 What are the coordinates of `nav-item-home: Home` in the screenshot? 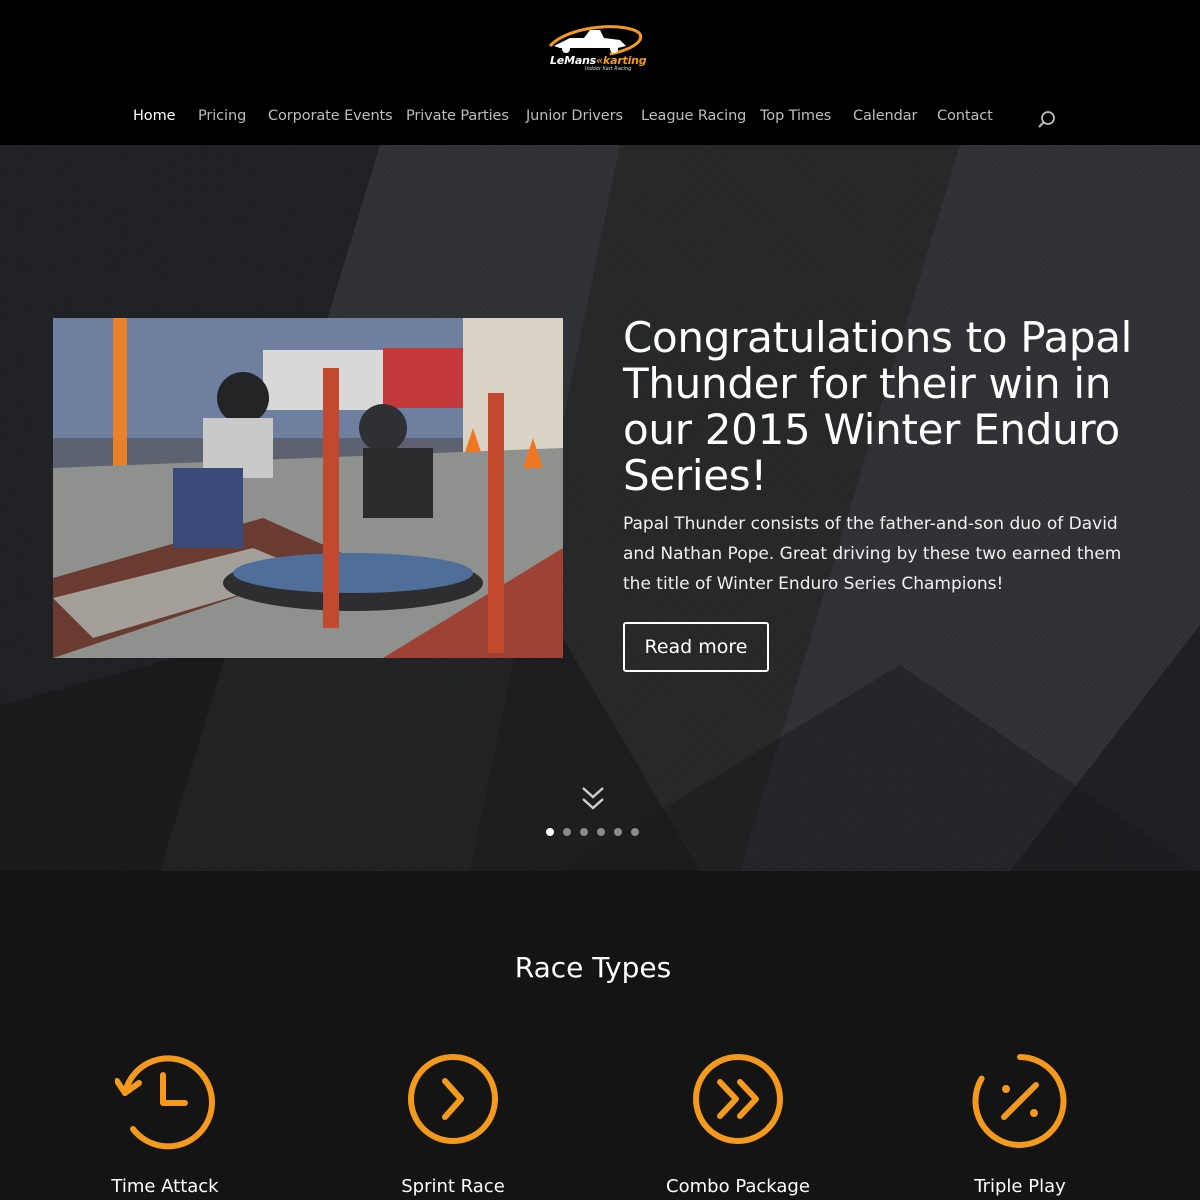 It's located at (154, 116).